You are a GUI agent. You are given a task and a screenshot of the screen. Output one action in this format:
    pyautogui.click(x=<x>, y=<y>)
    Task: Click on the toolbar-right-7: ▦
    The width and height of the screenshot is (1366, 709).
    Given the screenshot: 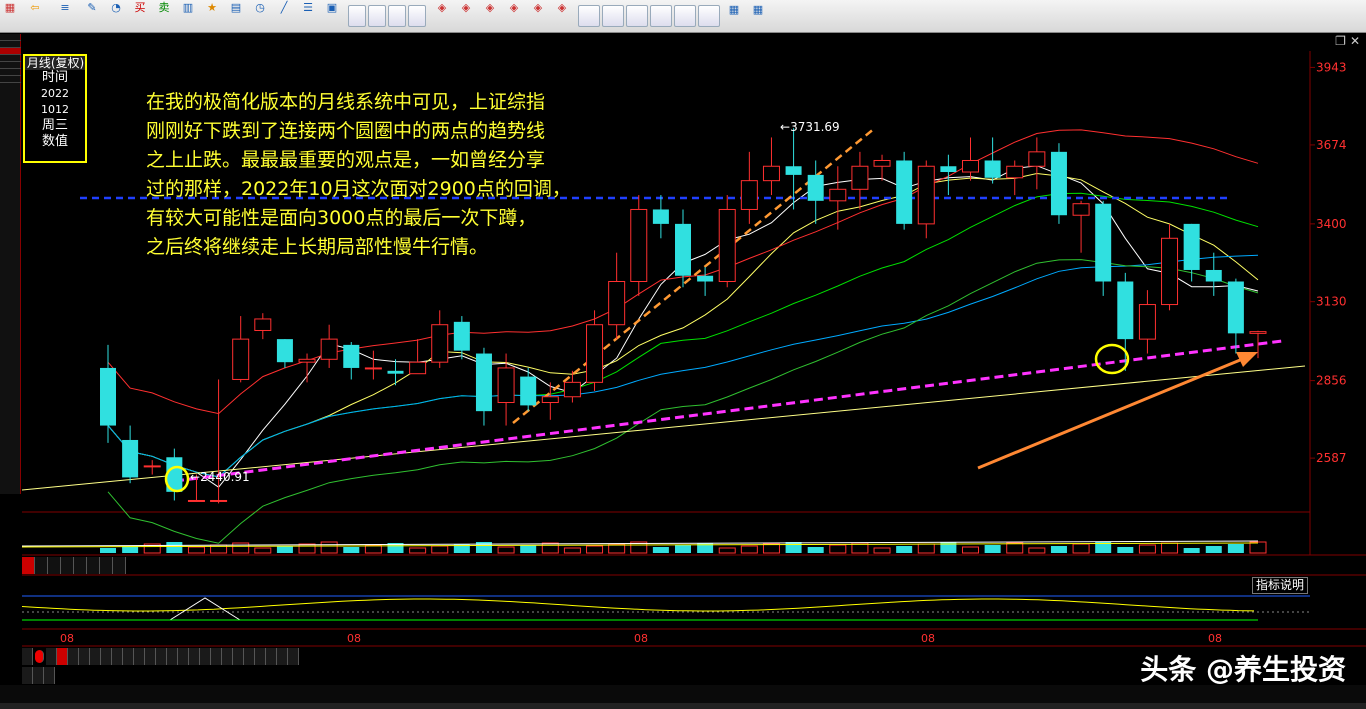 What is the action you would take?
    pyautogui.click(x=758, y=18)
    